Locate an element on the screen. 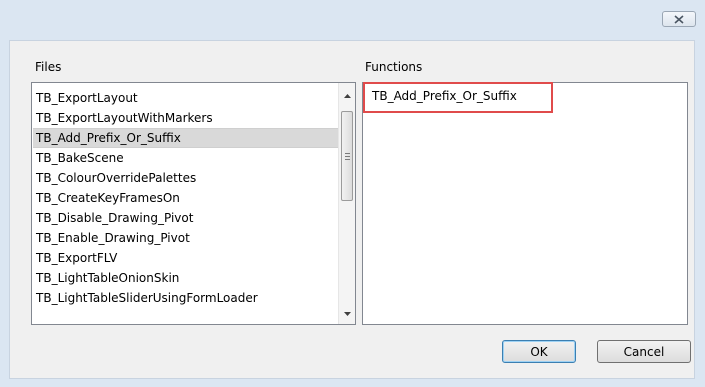 This screenshot has height=387, width=705. files-scrollbar is located at coordinates (346, 203).